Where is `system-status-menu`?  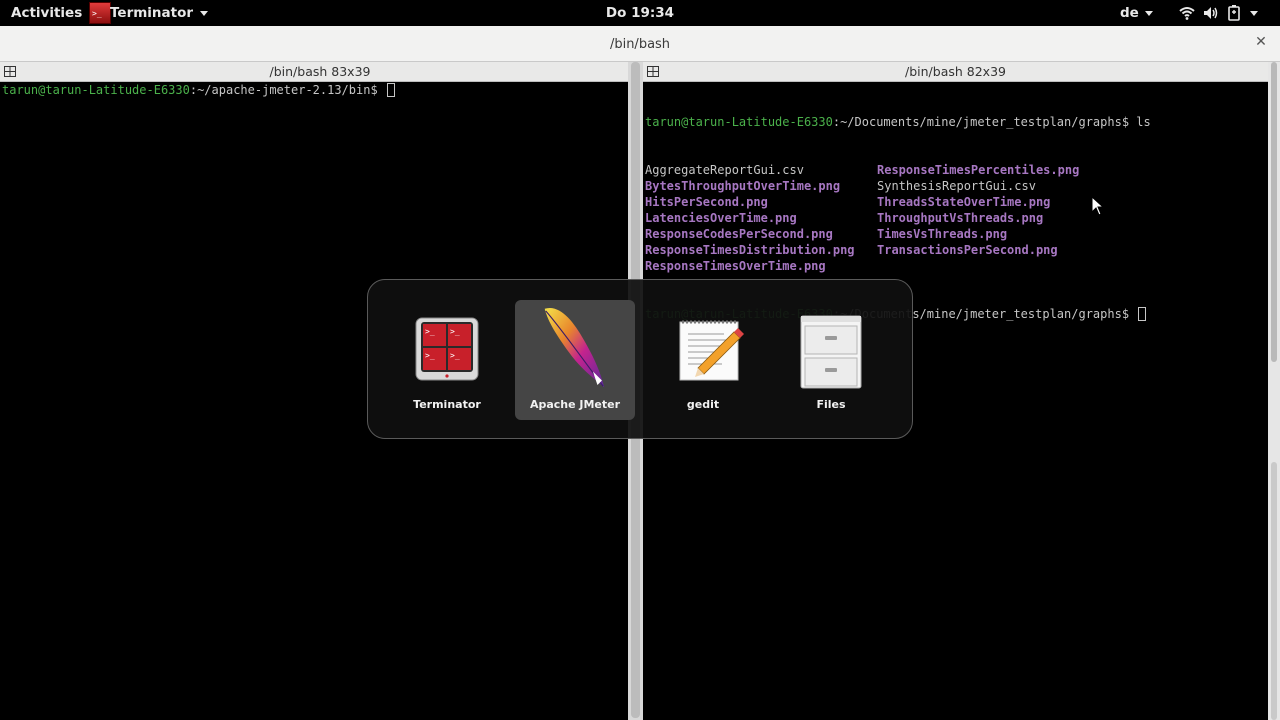 system-status-menu is located at coordinates (1218, 13).